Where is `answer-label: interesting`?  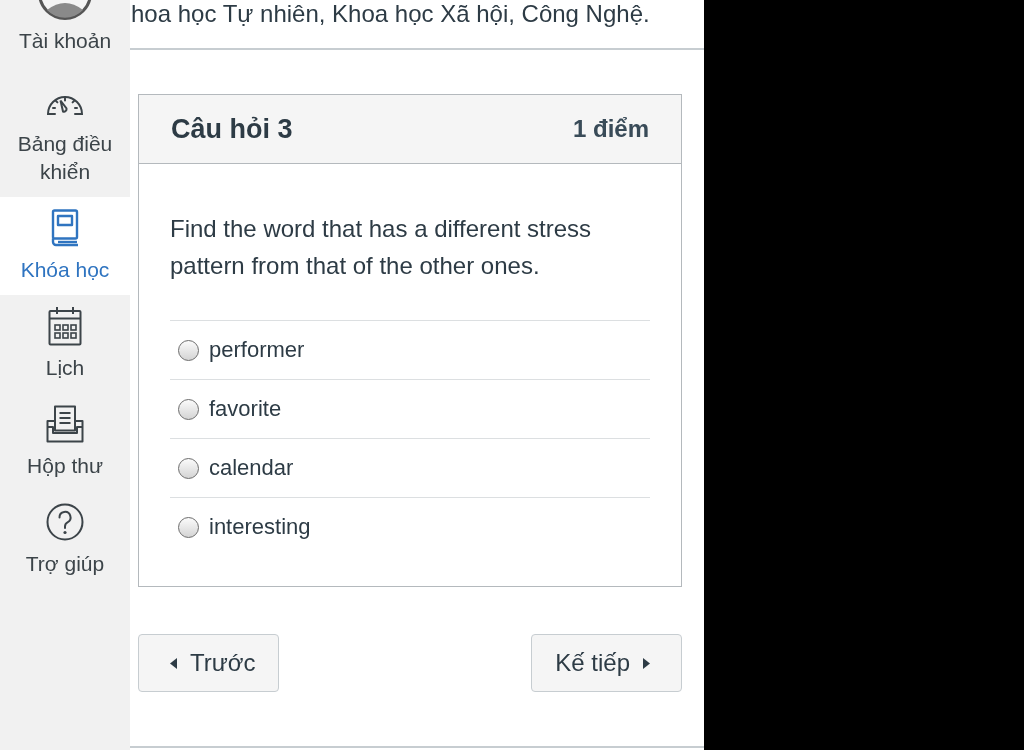
answer-label: interesting is located at coordinates (260, 527).